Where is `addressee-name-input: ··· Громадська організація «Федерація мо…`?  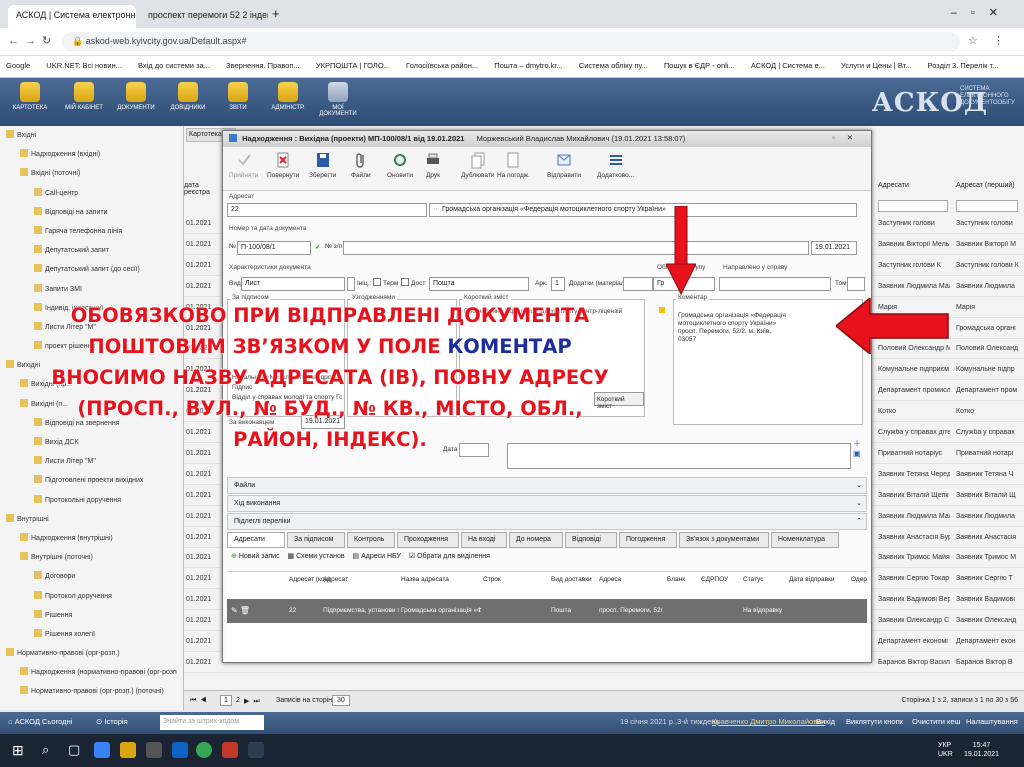 addressee-name-input: ··· Громадська організація «Федерація мо… is located at coordinates (643, 210).